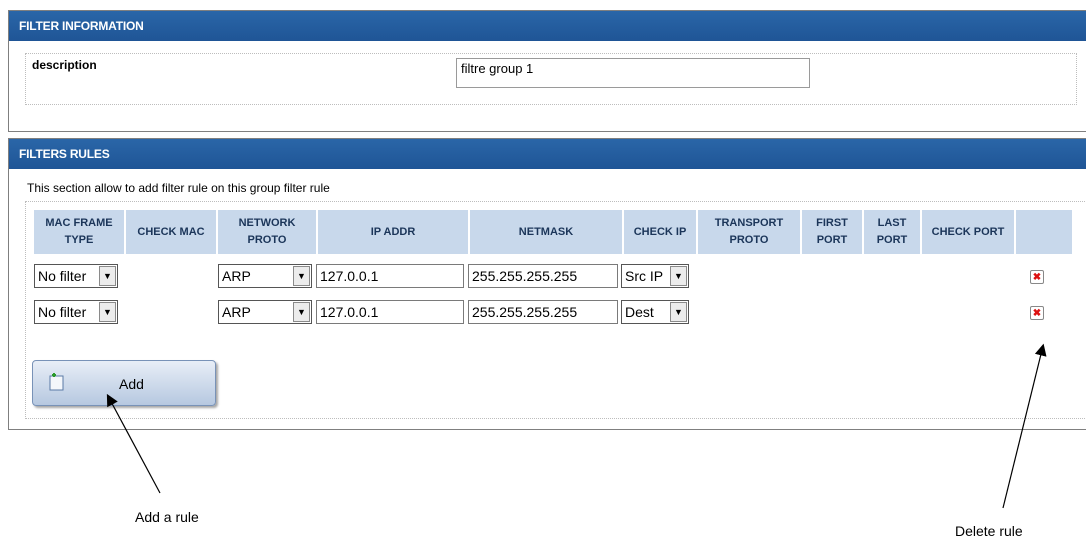 The image size is (1086, 540). I want to click on add-rule-arrow, so click(133, 443).